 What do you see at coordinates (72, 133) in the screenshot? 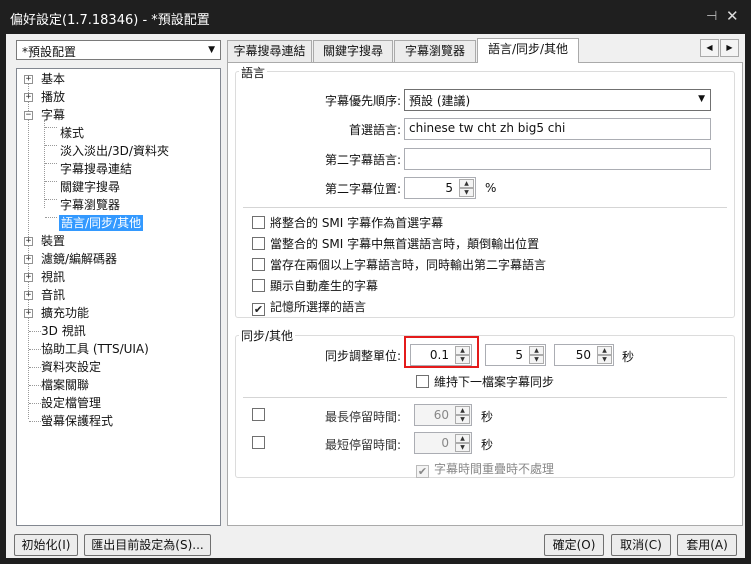
I see `tree-item-style: 樣式` at bounding box center [72, 133].